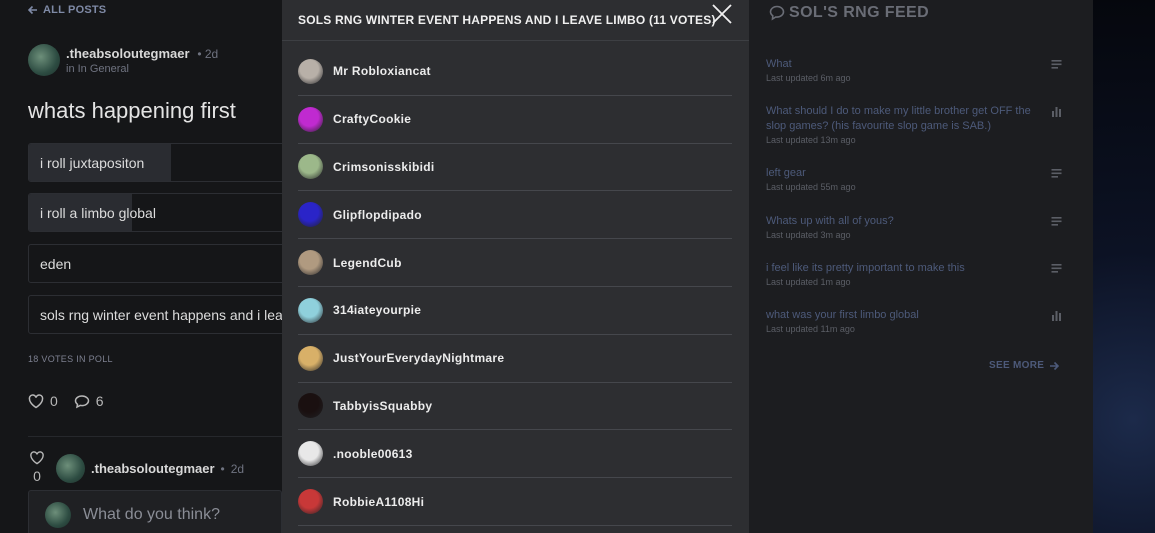 This screenshot has height=533, width=1155. What do you see at coordinates (515, 72) in the screenshot?
I see `voter-row: Mr Robloxiancat` at bounding box center [515, 72].